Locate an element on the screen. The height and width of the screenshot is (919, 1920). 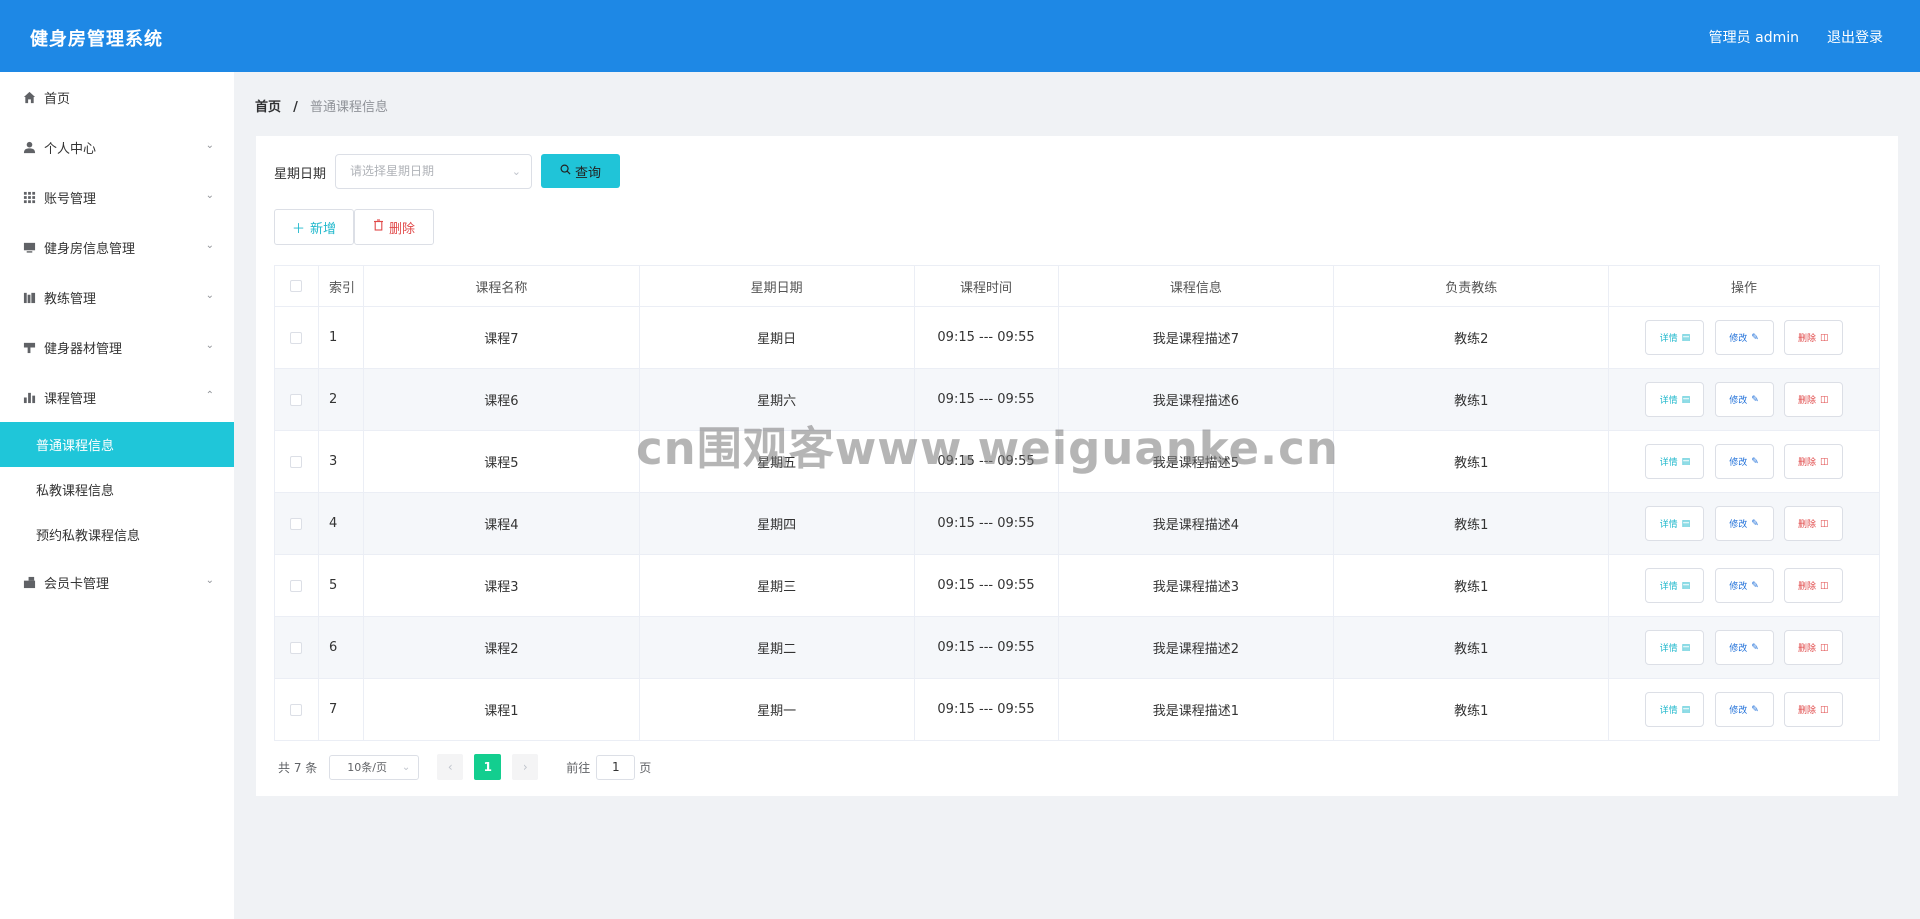
goto-label: 前往 is located at coordinates (578, 767).